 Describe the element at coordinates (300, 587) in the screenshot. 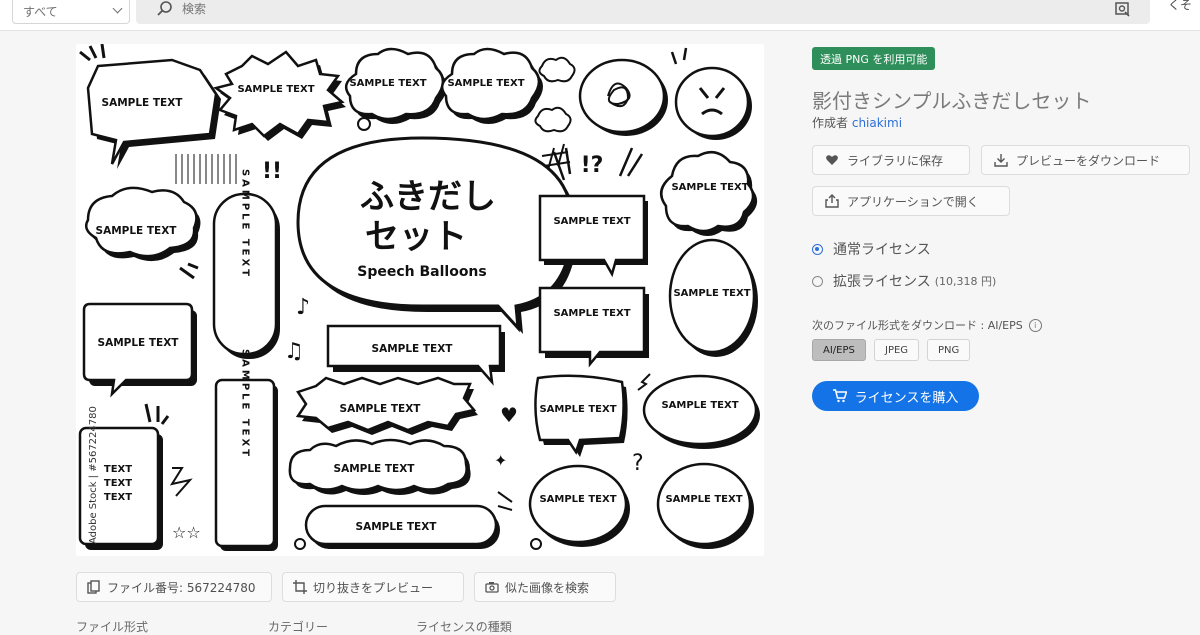

I see `crop-icon` at that location.